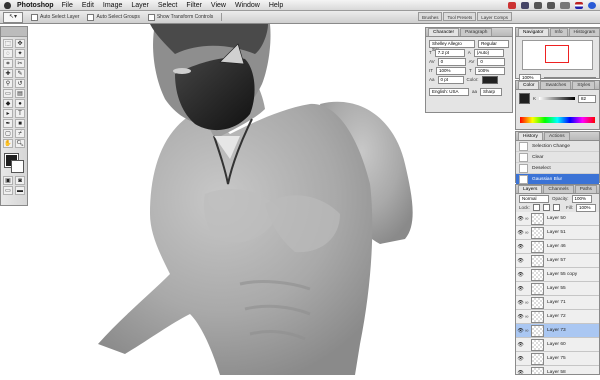  Describe the element at coordinates (557, 303) in the screenshot. I see `layer-row: 👁︎ ∞ Layer 71` at that location.